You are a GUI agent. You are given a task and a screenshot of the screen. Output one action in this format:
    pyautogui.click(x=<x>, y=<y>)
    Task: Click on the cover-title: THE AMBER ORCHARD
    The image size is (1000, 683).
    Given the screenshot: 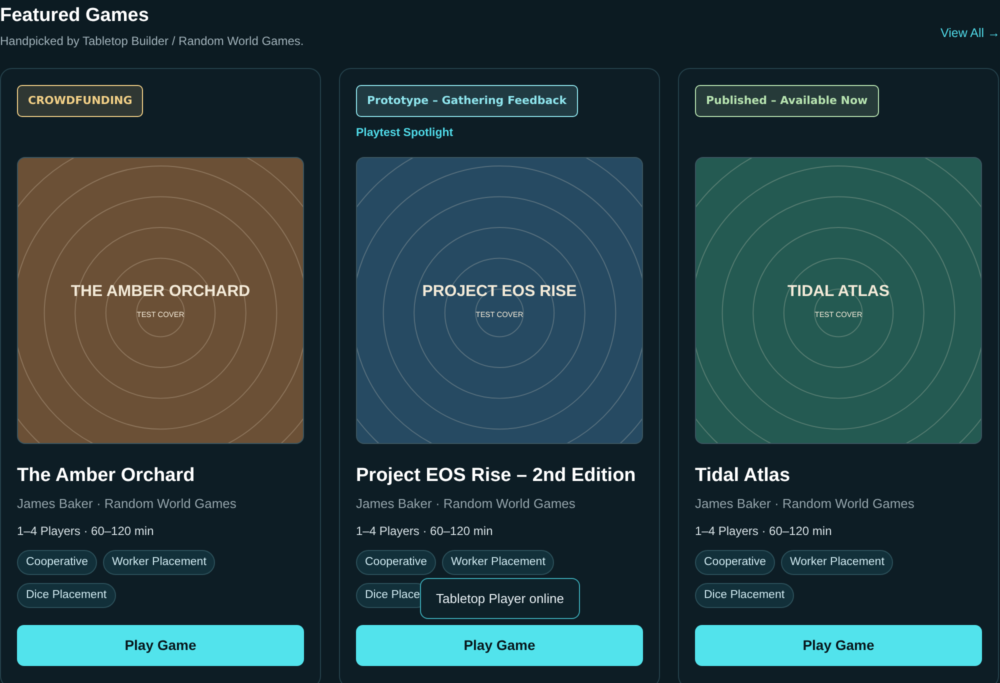 What is the action you would take?
    pyautogui.click(x=160, y=291)
    